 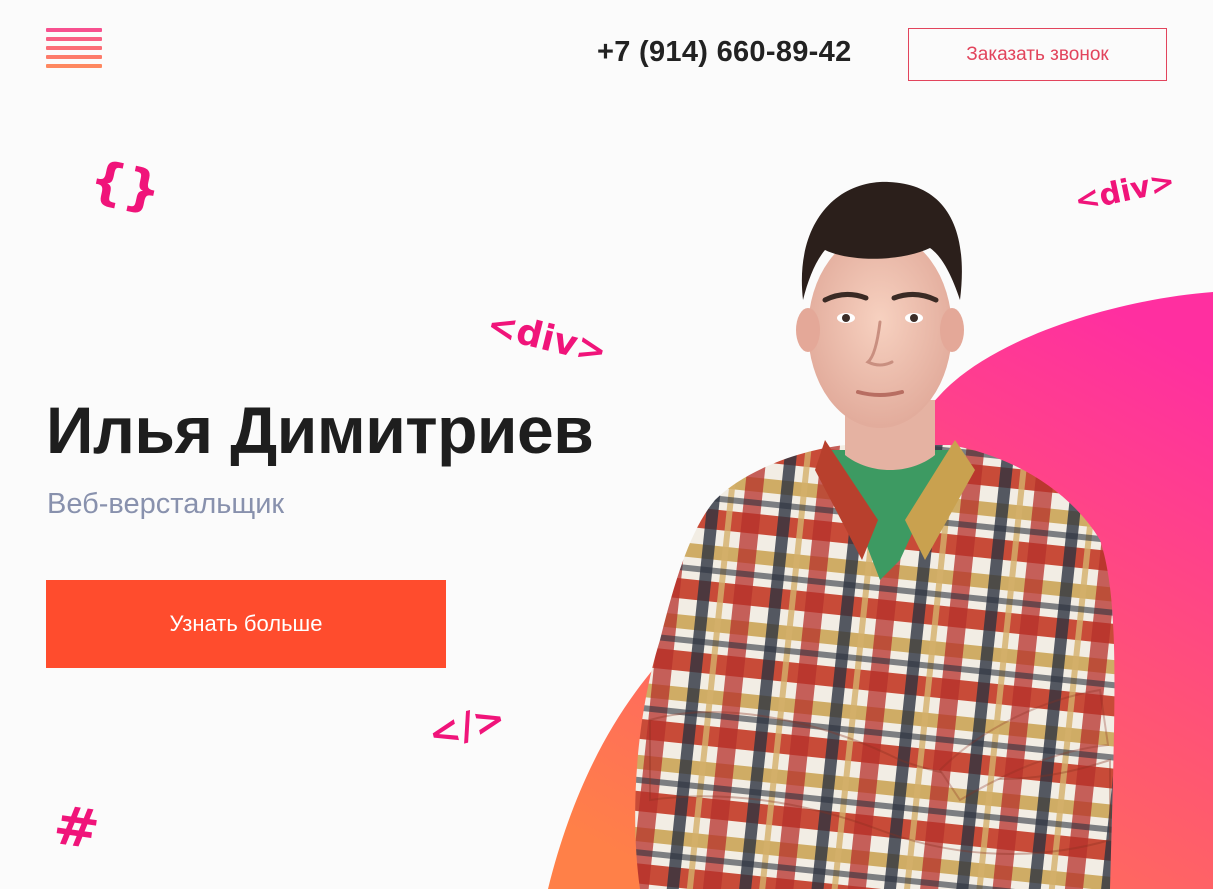 I want to click on phone-link: +7 (914) 660-89-42, so click(x=724, y=52).